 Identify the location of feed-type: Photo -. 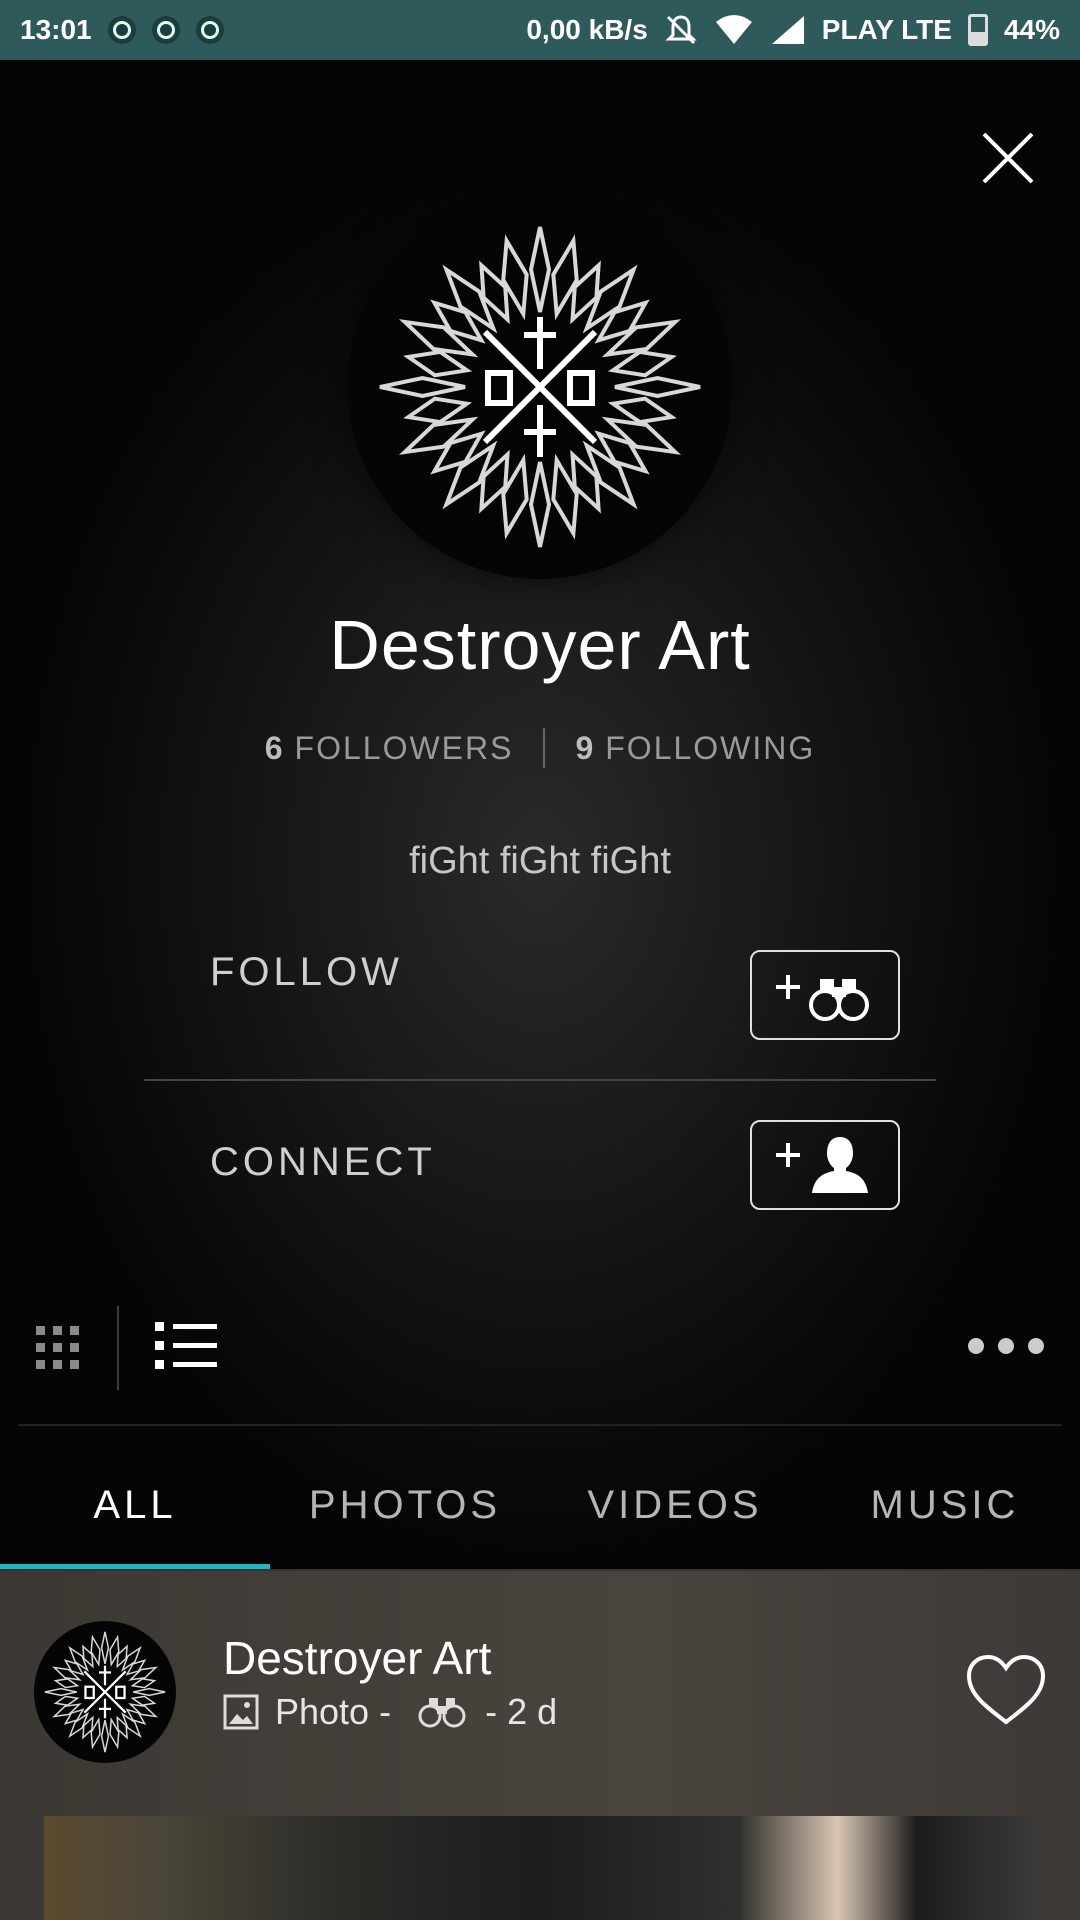
(333, 1711).